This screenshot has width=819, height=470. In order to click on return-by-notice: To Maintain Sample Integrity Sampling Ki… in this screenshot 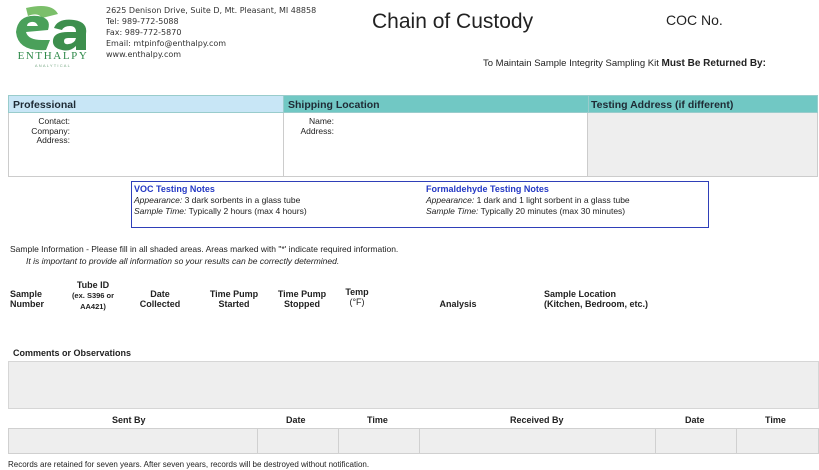, I will do `click(624, 63)`.